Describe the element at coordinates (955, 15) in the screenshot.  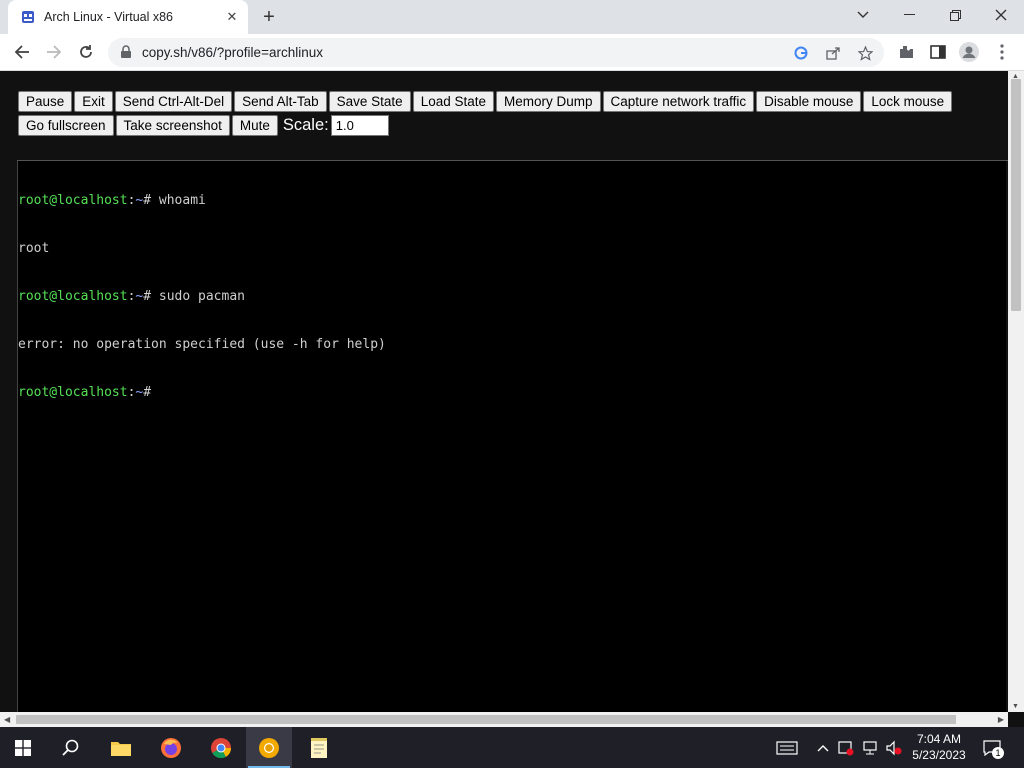
I see `restore-button` at that location.